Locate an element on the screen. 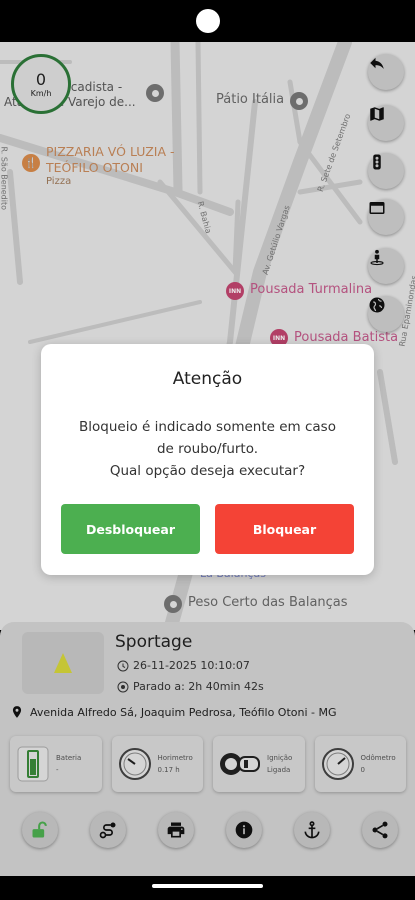 Image resolution: width=415 pixels, height=900 pixels. lock-confirm-button: Bloquear is located at coordinates (284, 529).